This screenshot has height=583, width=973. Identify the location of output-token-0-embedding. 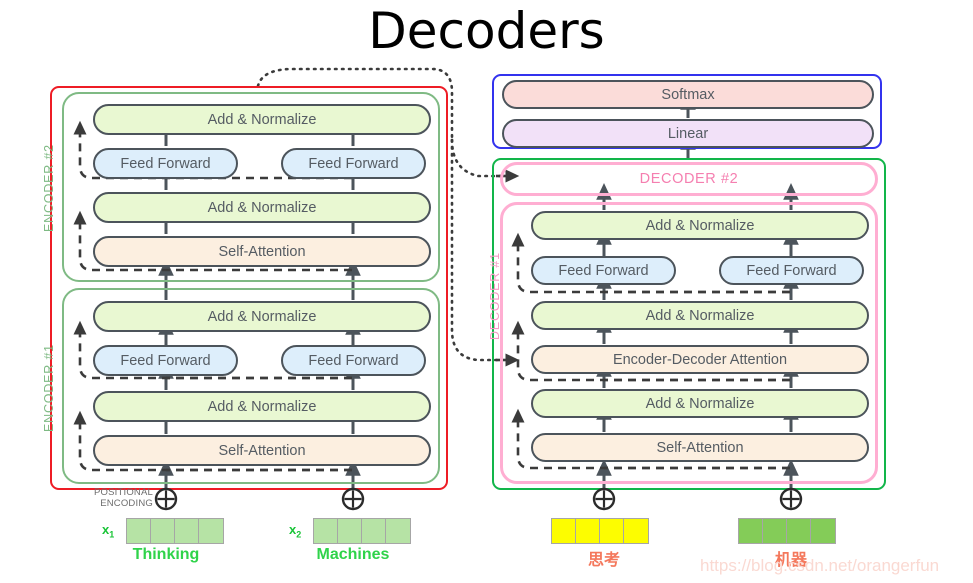
(600, 531).